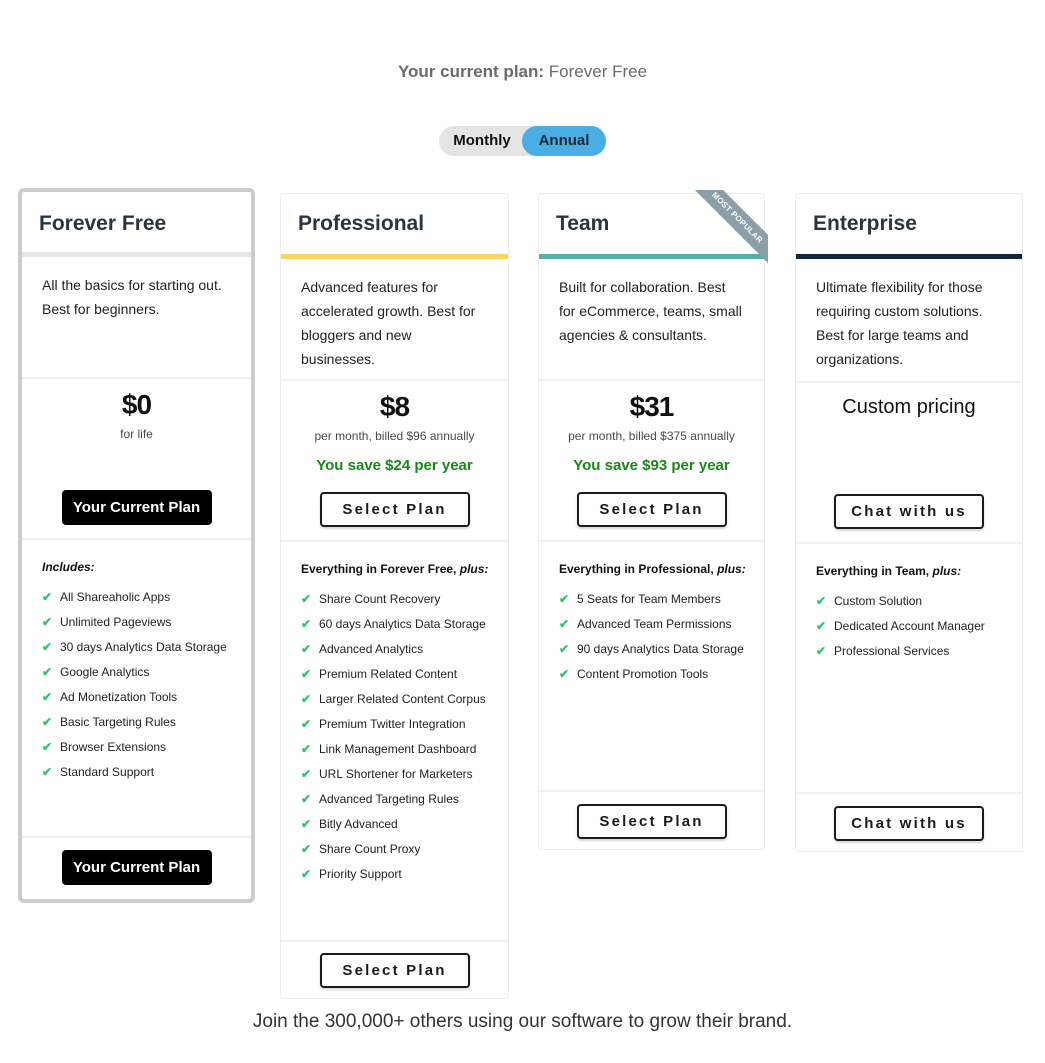  What do you see at coordinates (598, 71) in the screenshot?
I see `current-plan-value: Forever Free` at bounding box center [598, 71].